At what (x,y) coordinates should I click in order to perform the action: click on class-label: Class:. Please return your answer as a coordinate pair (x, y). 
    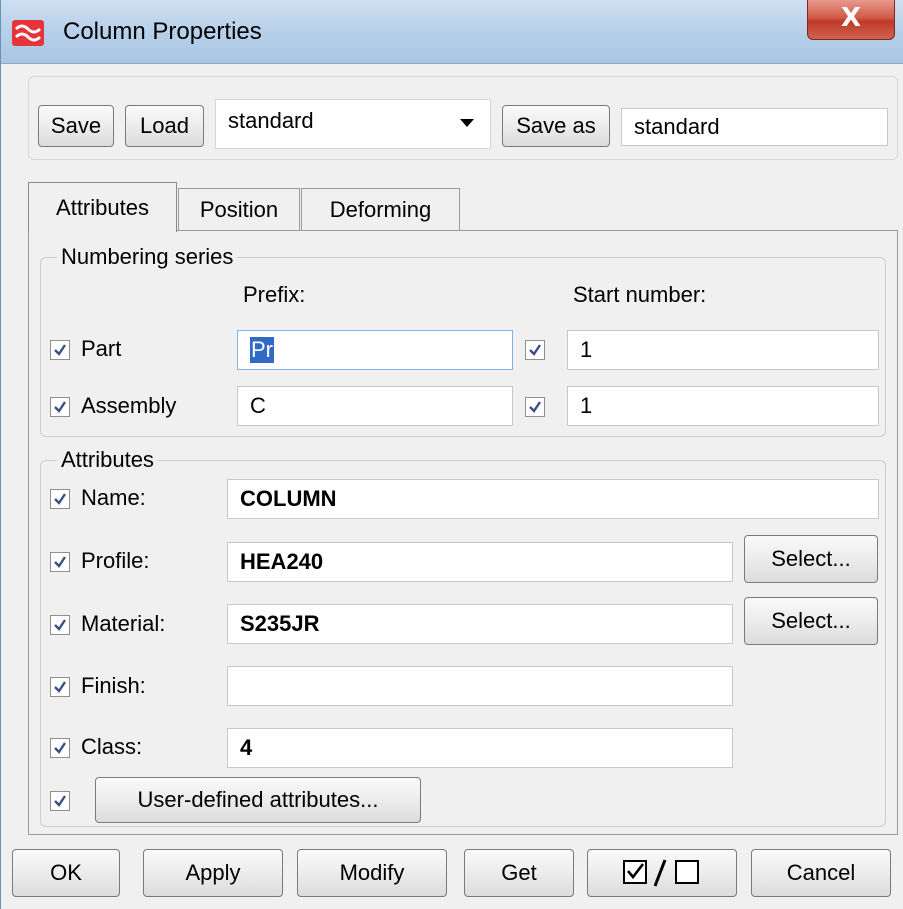
    Looking at the image, I should click on (112, 746).